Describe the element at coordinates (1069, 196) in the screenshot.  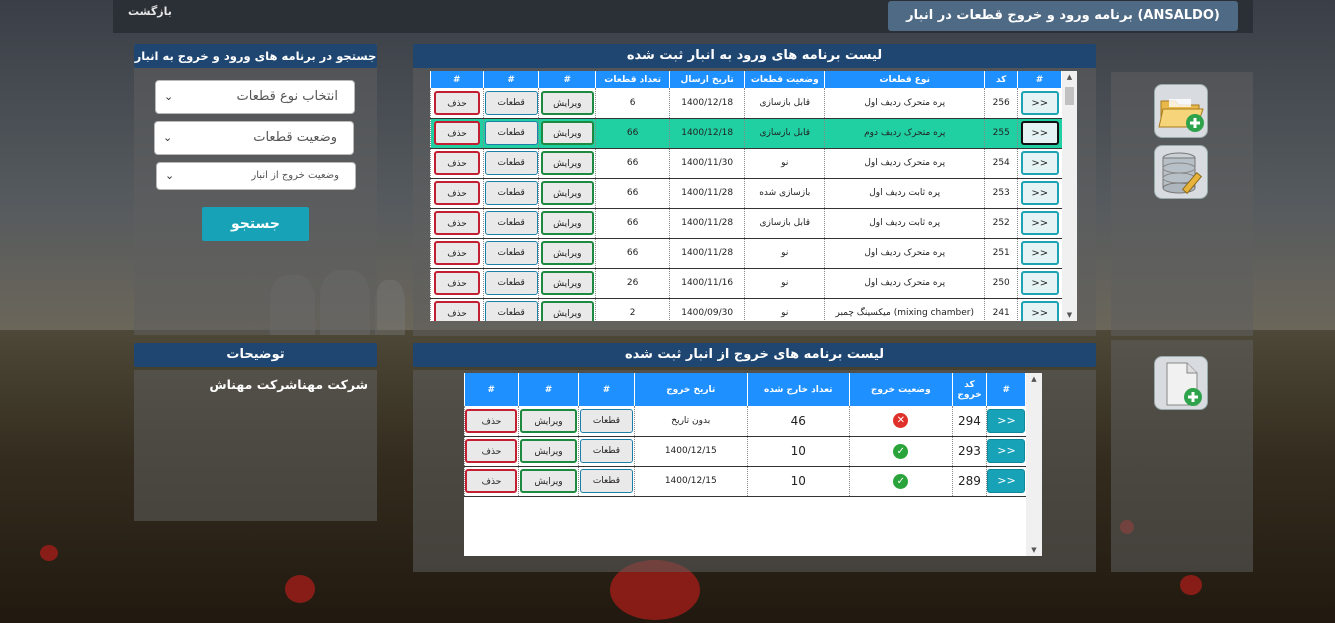
I see `entry-scrollbar: ▲ ▼` at that location.